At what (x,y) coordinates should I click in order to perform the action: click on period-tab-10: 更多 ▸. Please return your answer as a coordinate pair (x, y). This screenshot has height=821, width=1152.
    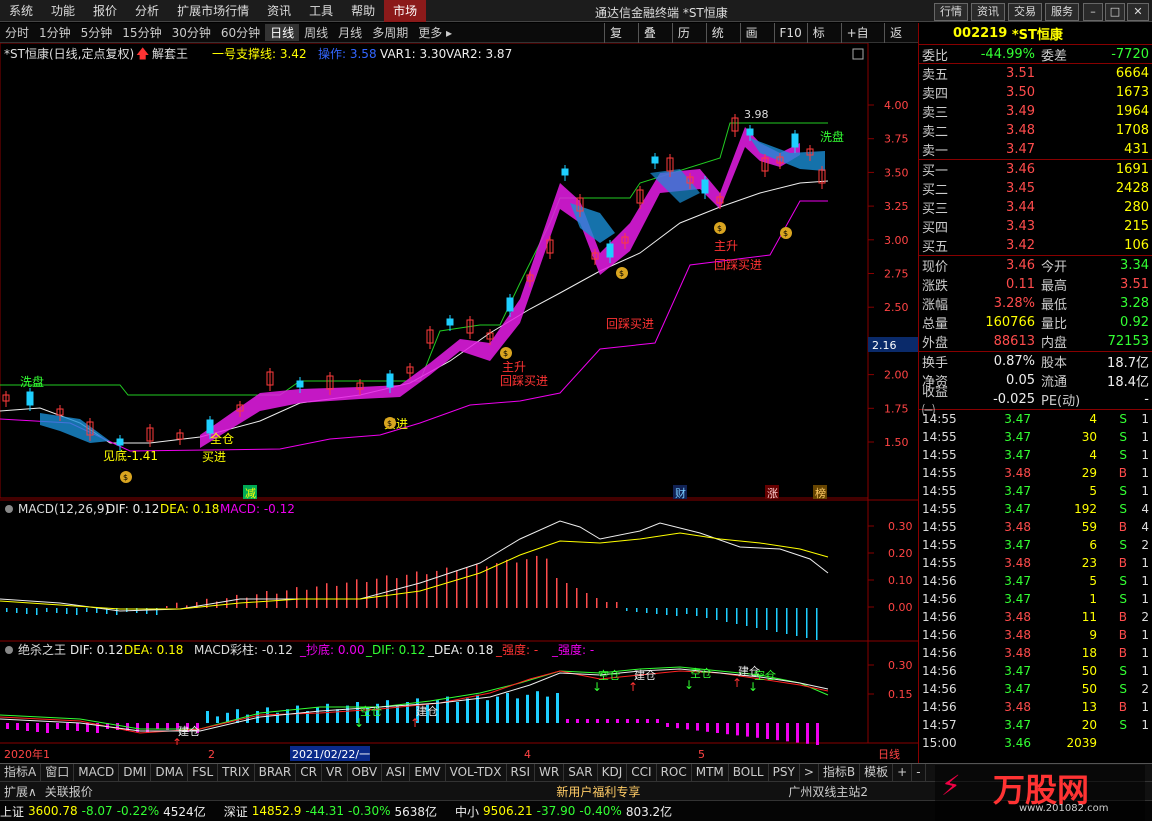
    Looking at the image, I should click on (435, 32).